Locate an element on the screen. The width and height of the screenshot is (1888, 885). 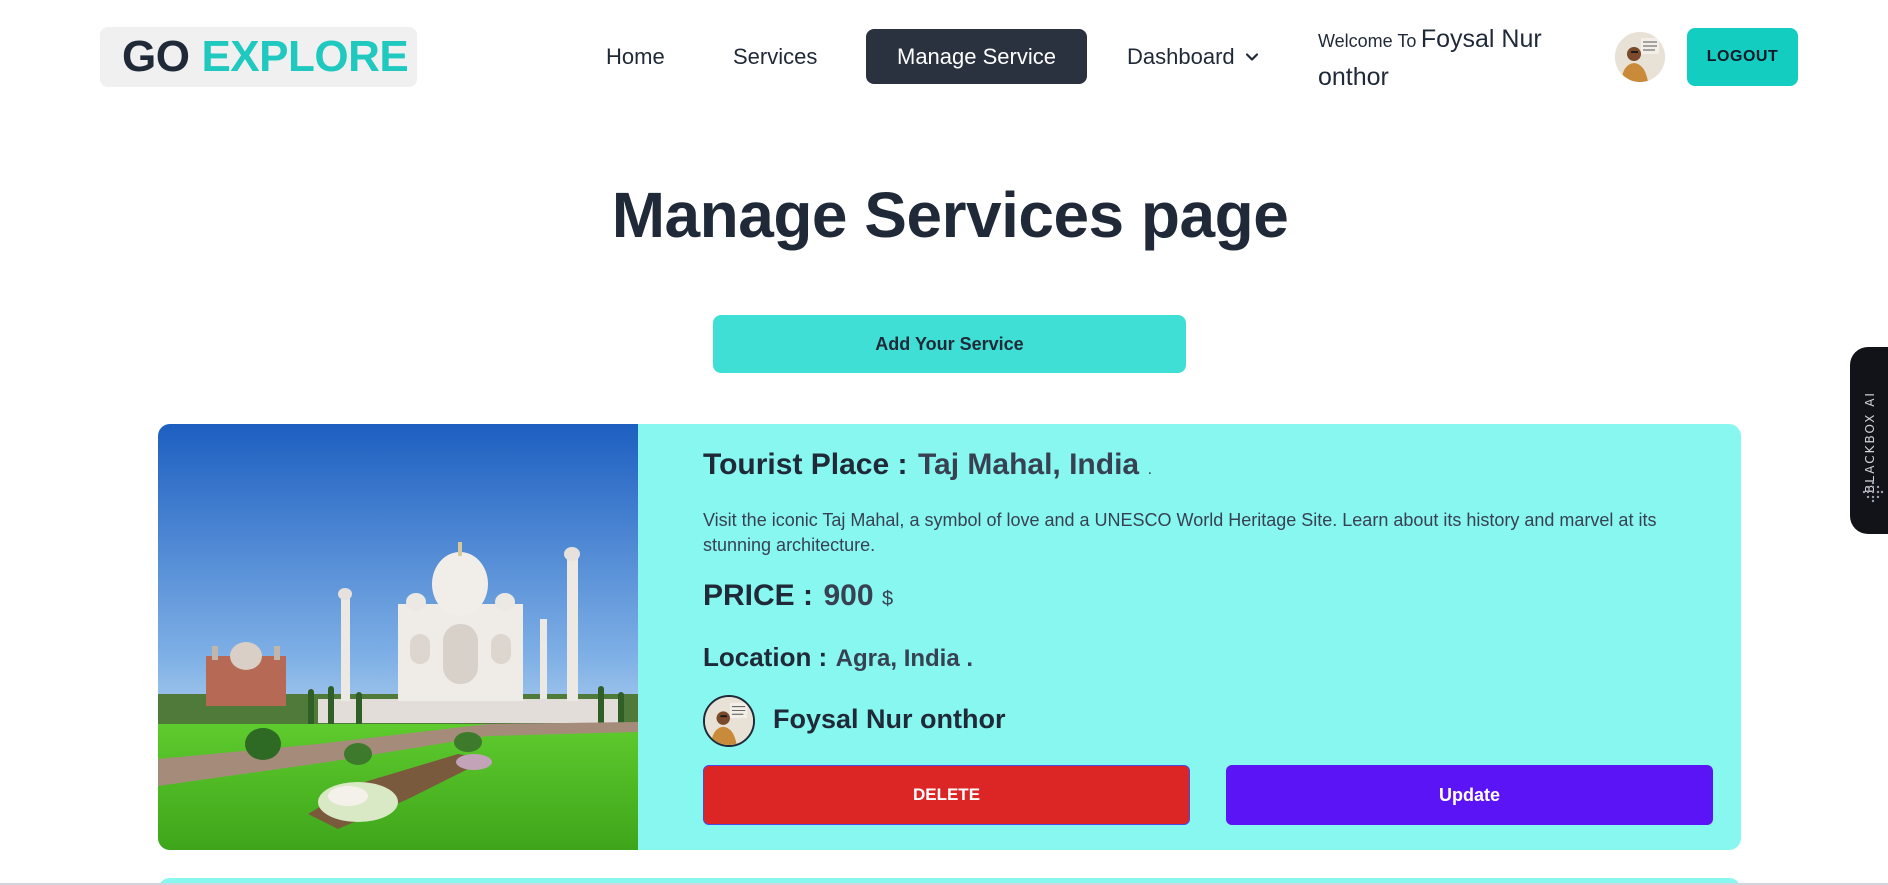
tourist-place-row: Tourist Place : Taj Mahal, India . is located at coordinates (927, 465).